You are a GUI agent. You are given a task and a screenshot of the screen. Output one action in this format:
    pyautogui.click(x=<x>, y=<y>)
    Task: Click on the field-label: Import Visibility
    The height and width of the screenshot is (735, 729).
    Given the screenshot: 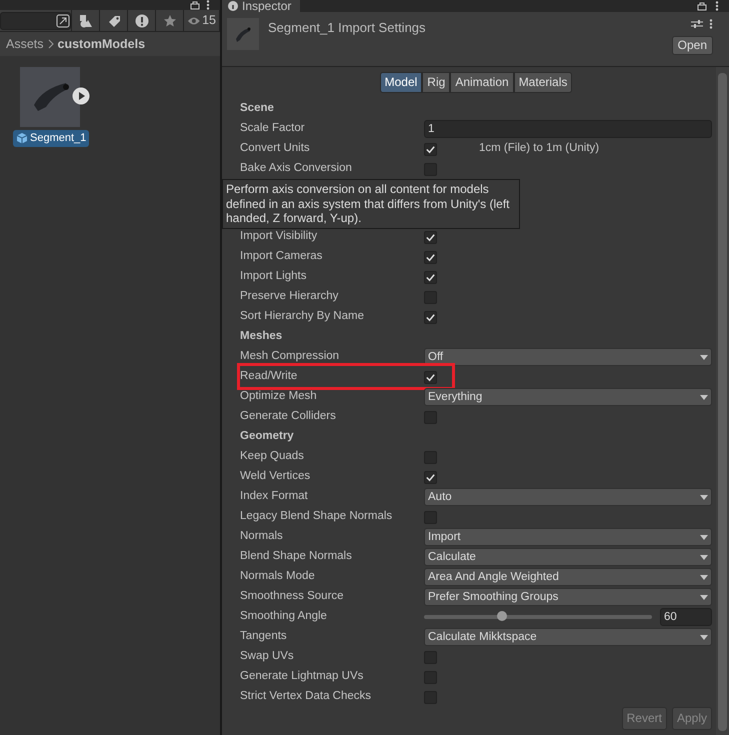 What is the action you would take?
    pyautogui.click(x=279, y=236)
    